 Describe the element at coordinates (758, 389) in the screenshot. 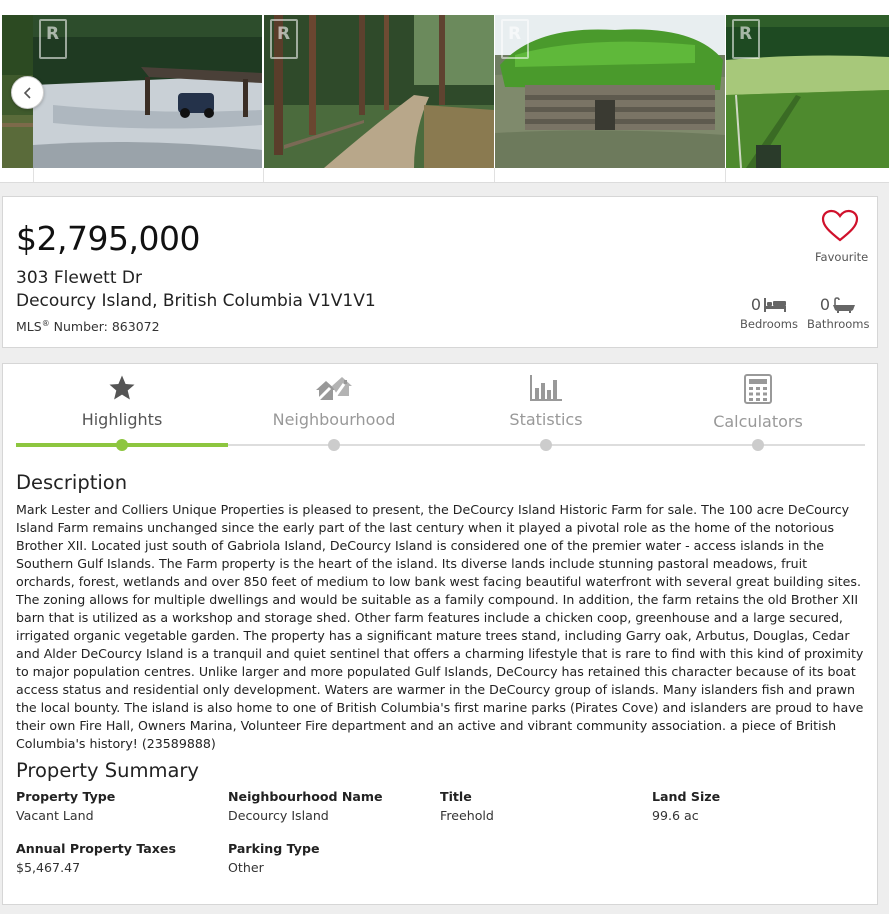

I see `calculator-icon` at that location.